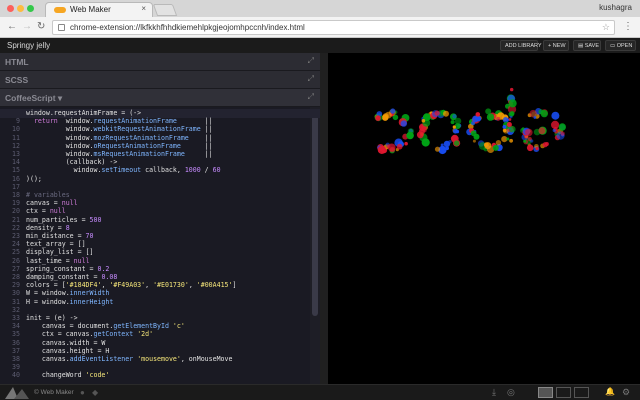 The width and height of the screenshot is (640, 400). I want to click on line-number: 24, so click(16, 244).